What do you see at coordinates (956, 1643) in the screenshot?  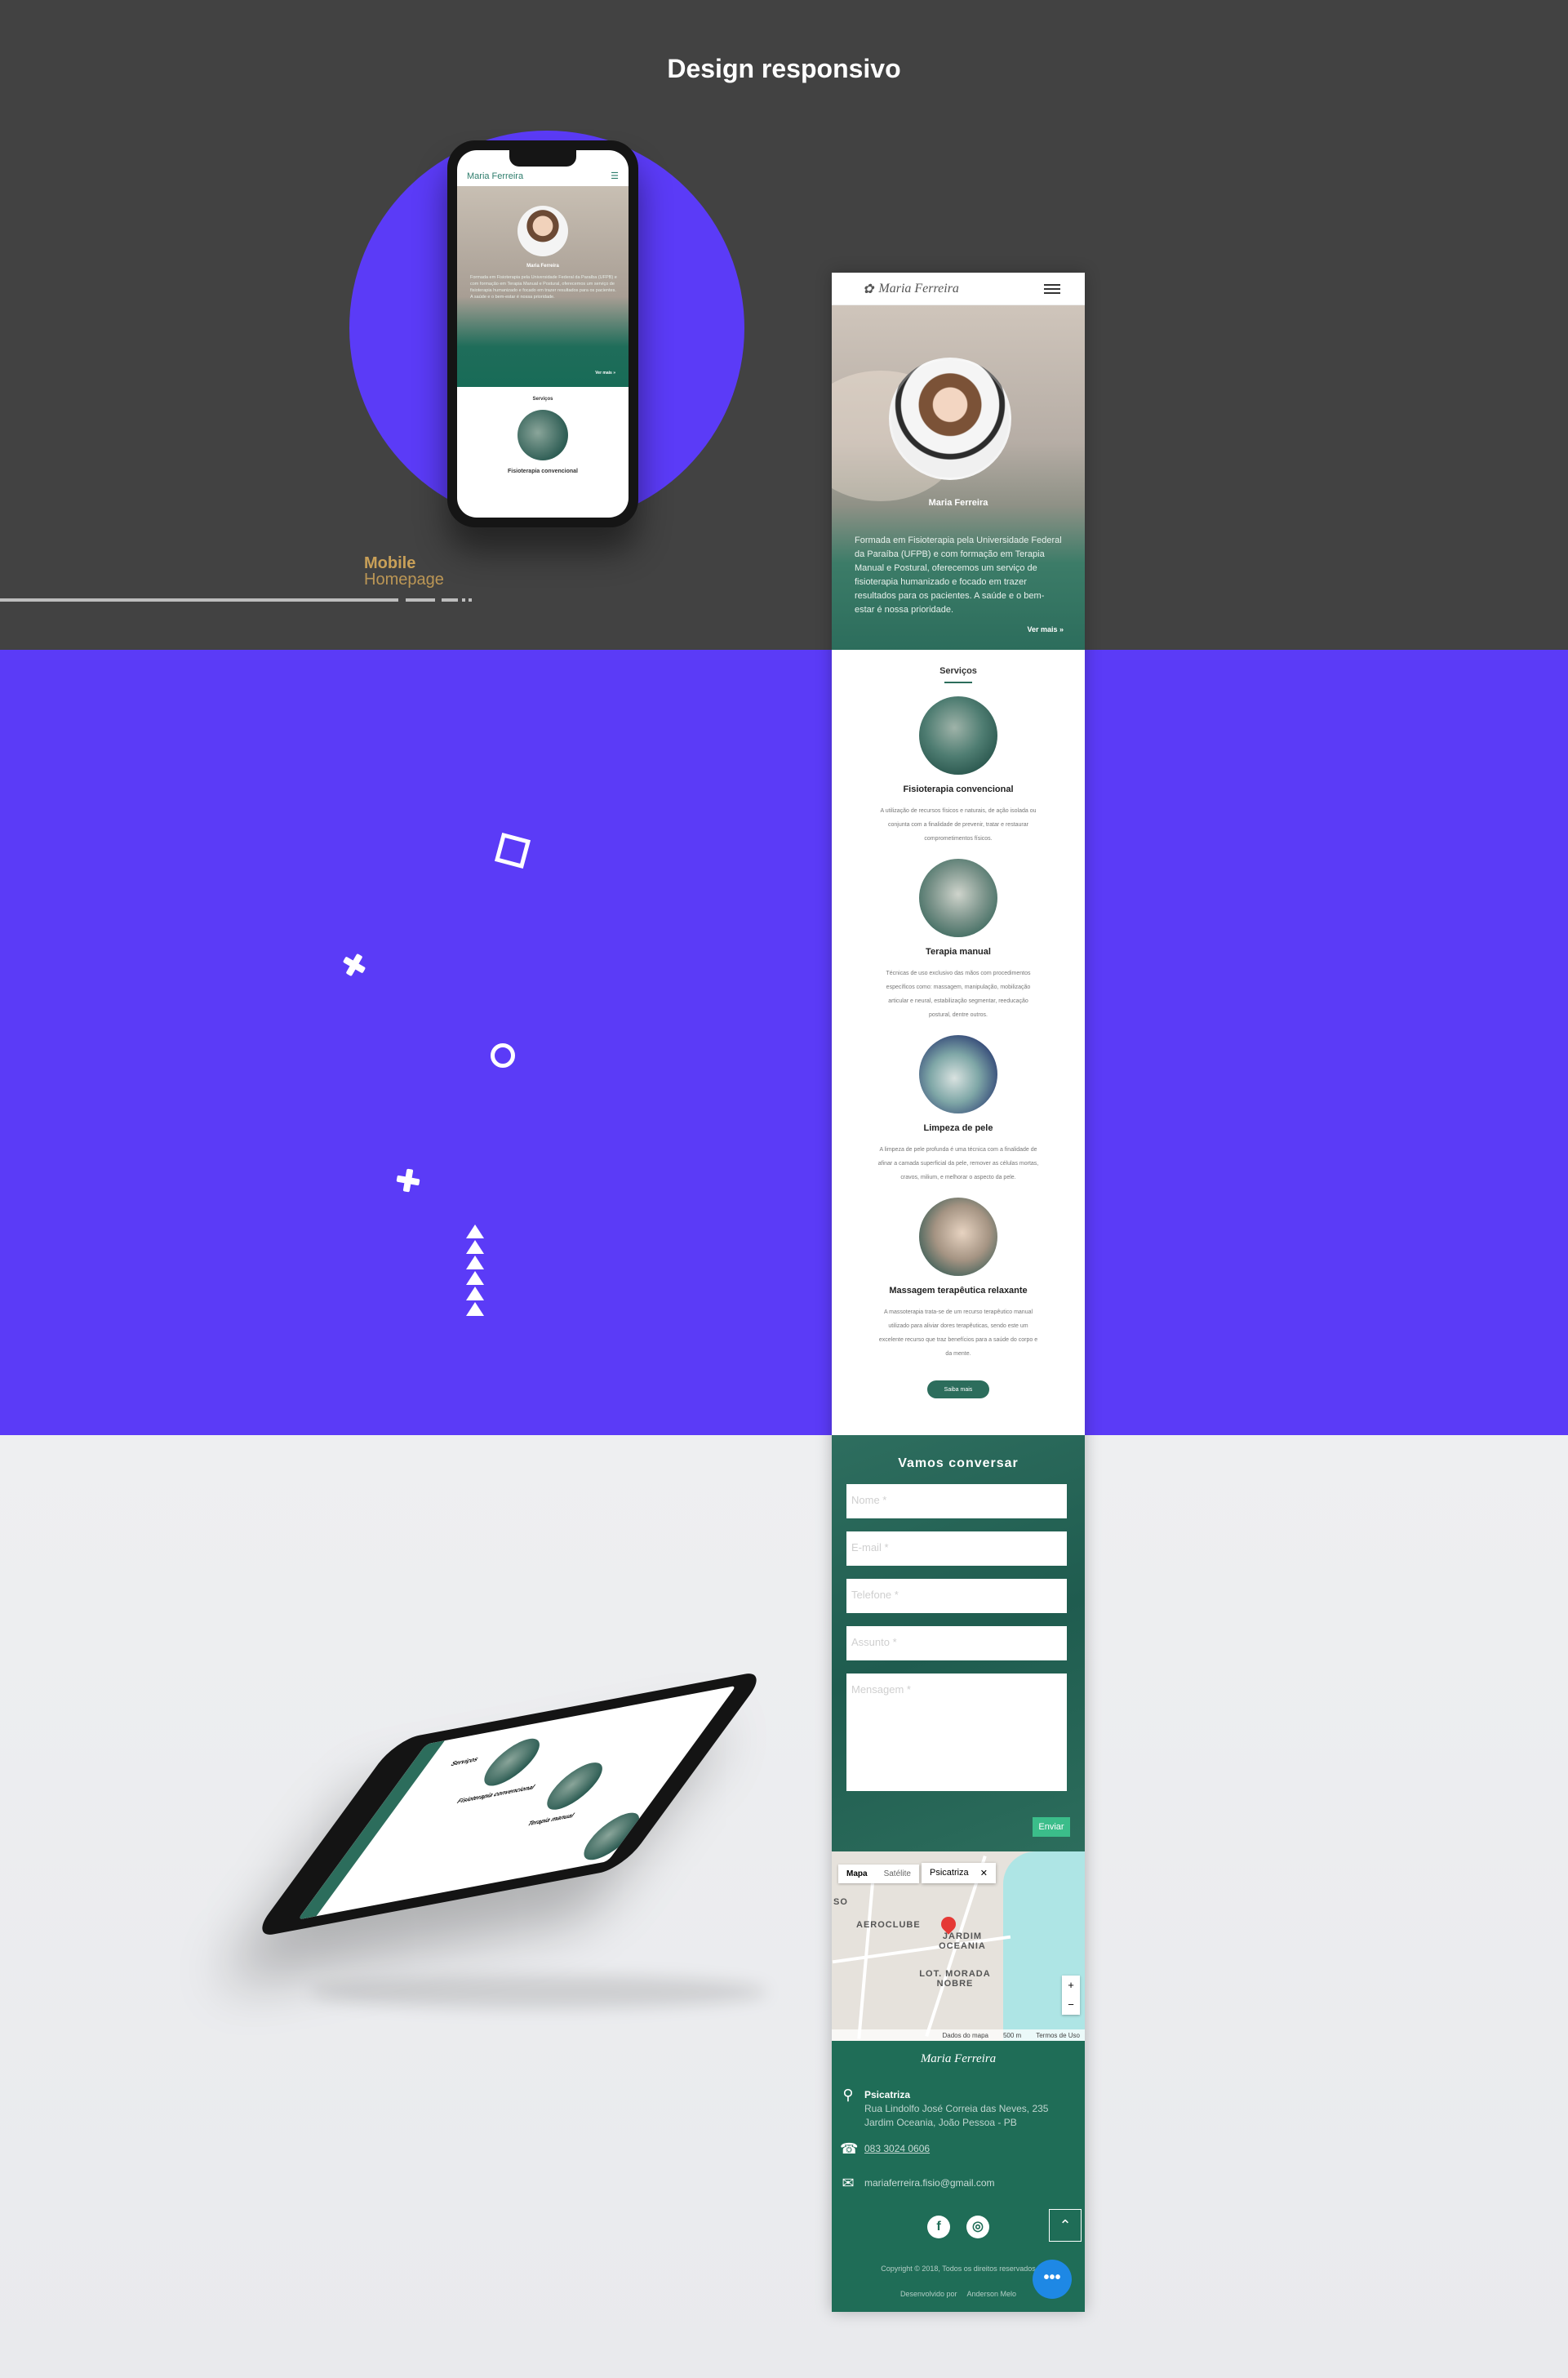 I see `subject-field: Assunto *` at bounding box center [956, 1643].